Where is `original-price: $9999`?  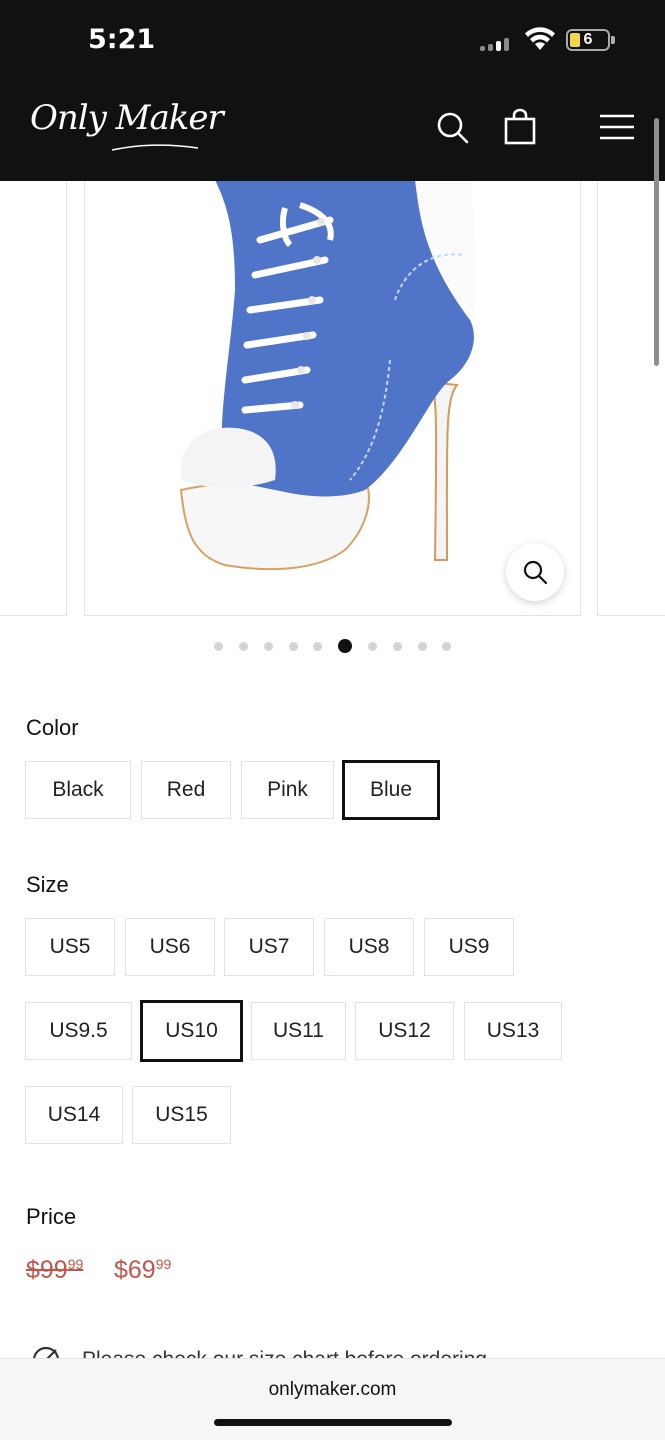
original-price: $9999 is located at coordinates (54, 1270).